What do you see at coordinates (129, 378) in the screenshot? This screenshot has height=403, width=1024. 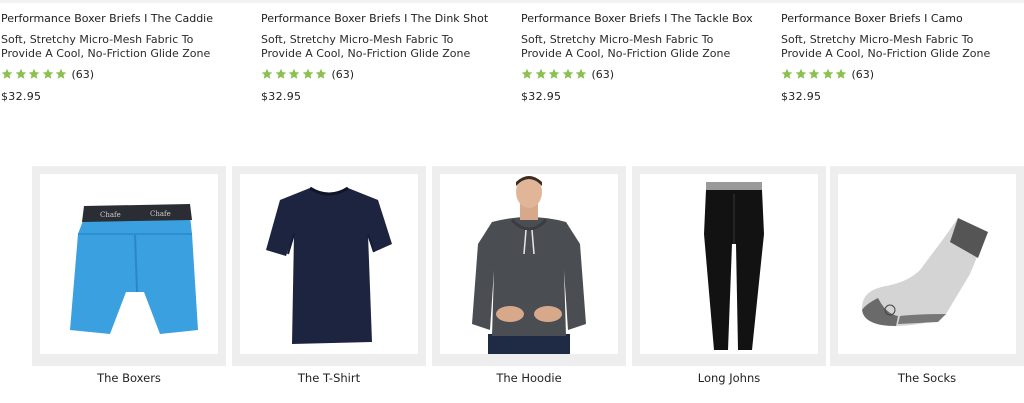 I see `category-label: The Boxers` at bounding box center [129, 378].